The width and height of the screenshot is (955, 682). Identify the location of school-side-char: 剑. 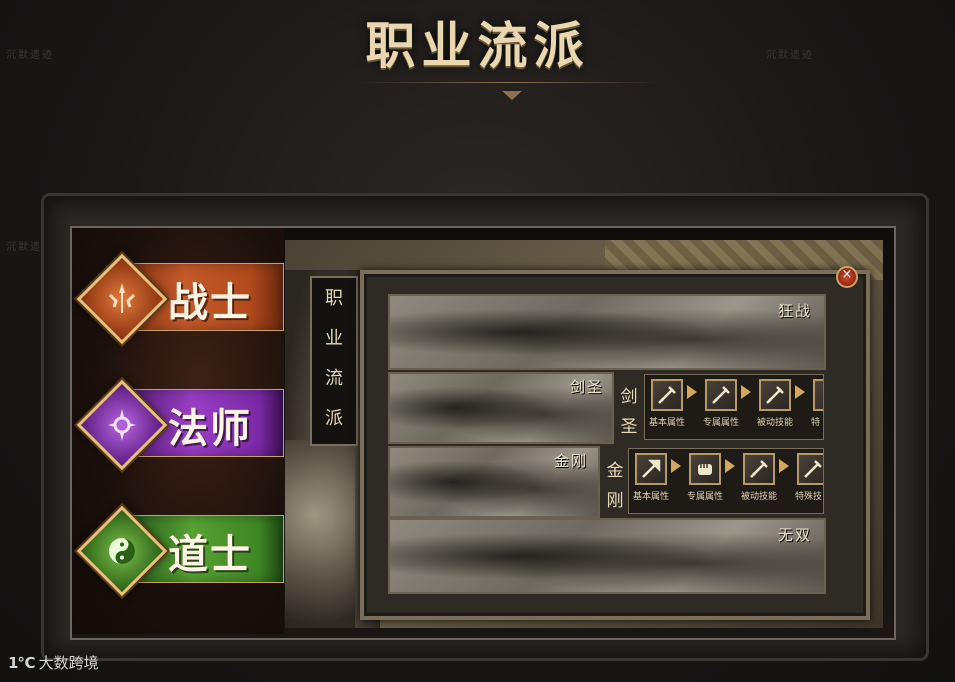
(629, 397).